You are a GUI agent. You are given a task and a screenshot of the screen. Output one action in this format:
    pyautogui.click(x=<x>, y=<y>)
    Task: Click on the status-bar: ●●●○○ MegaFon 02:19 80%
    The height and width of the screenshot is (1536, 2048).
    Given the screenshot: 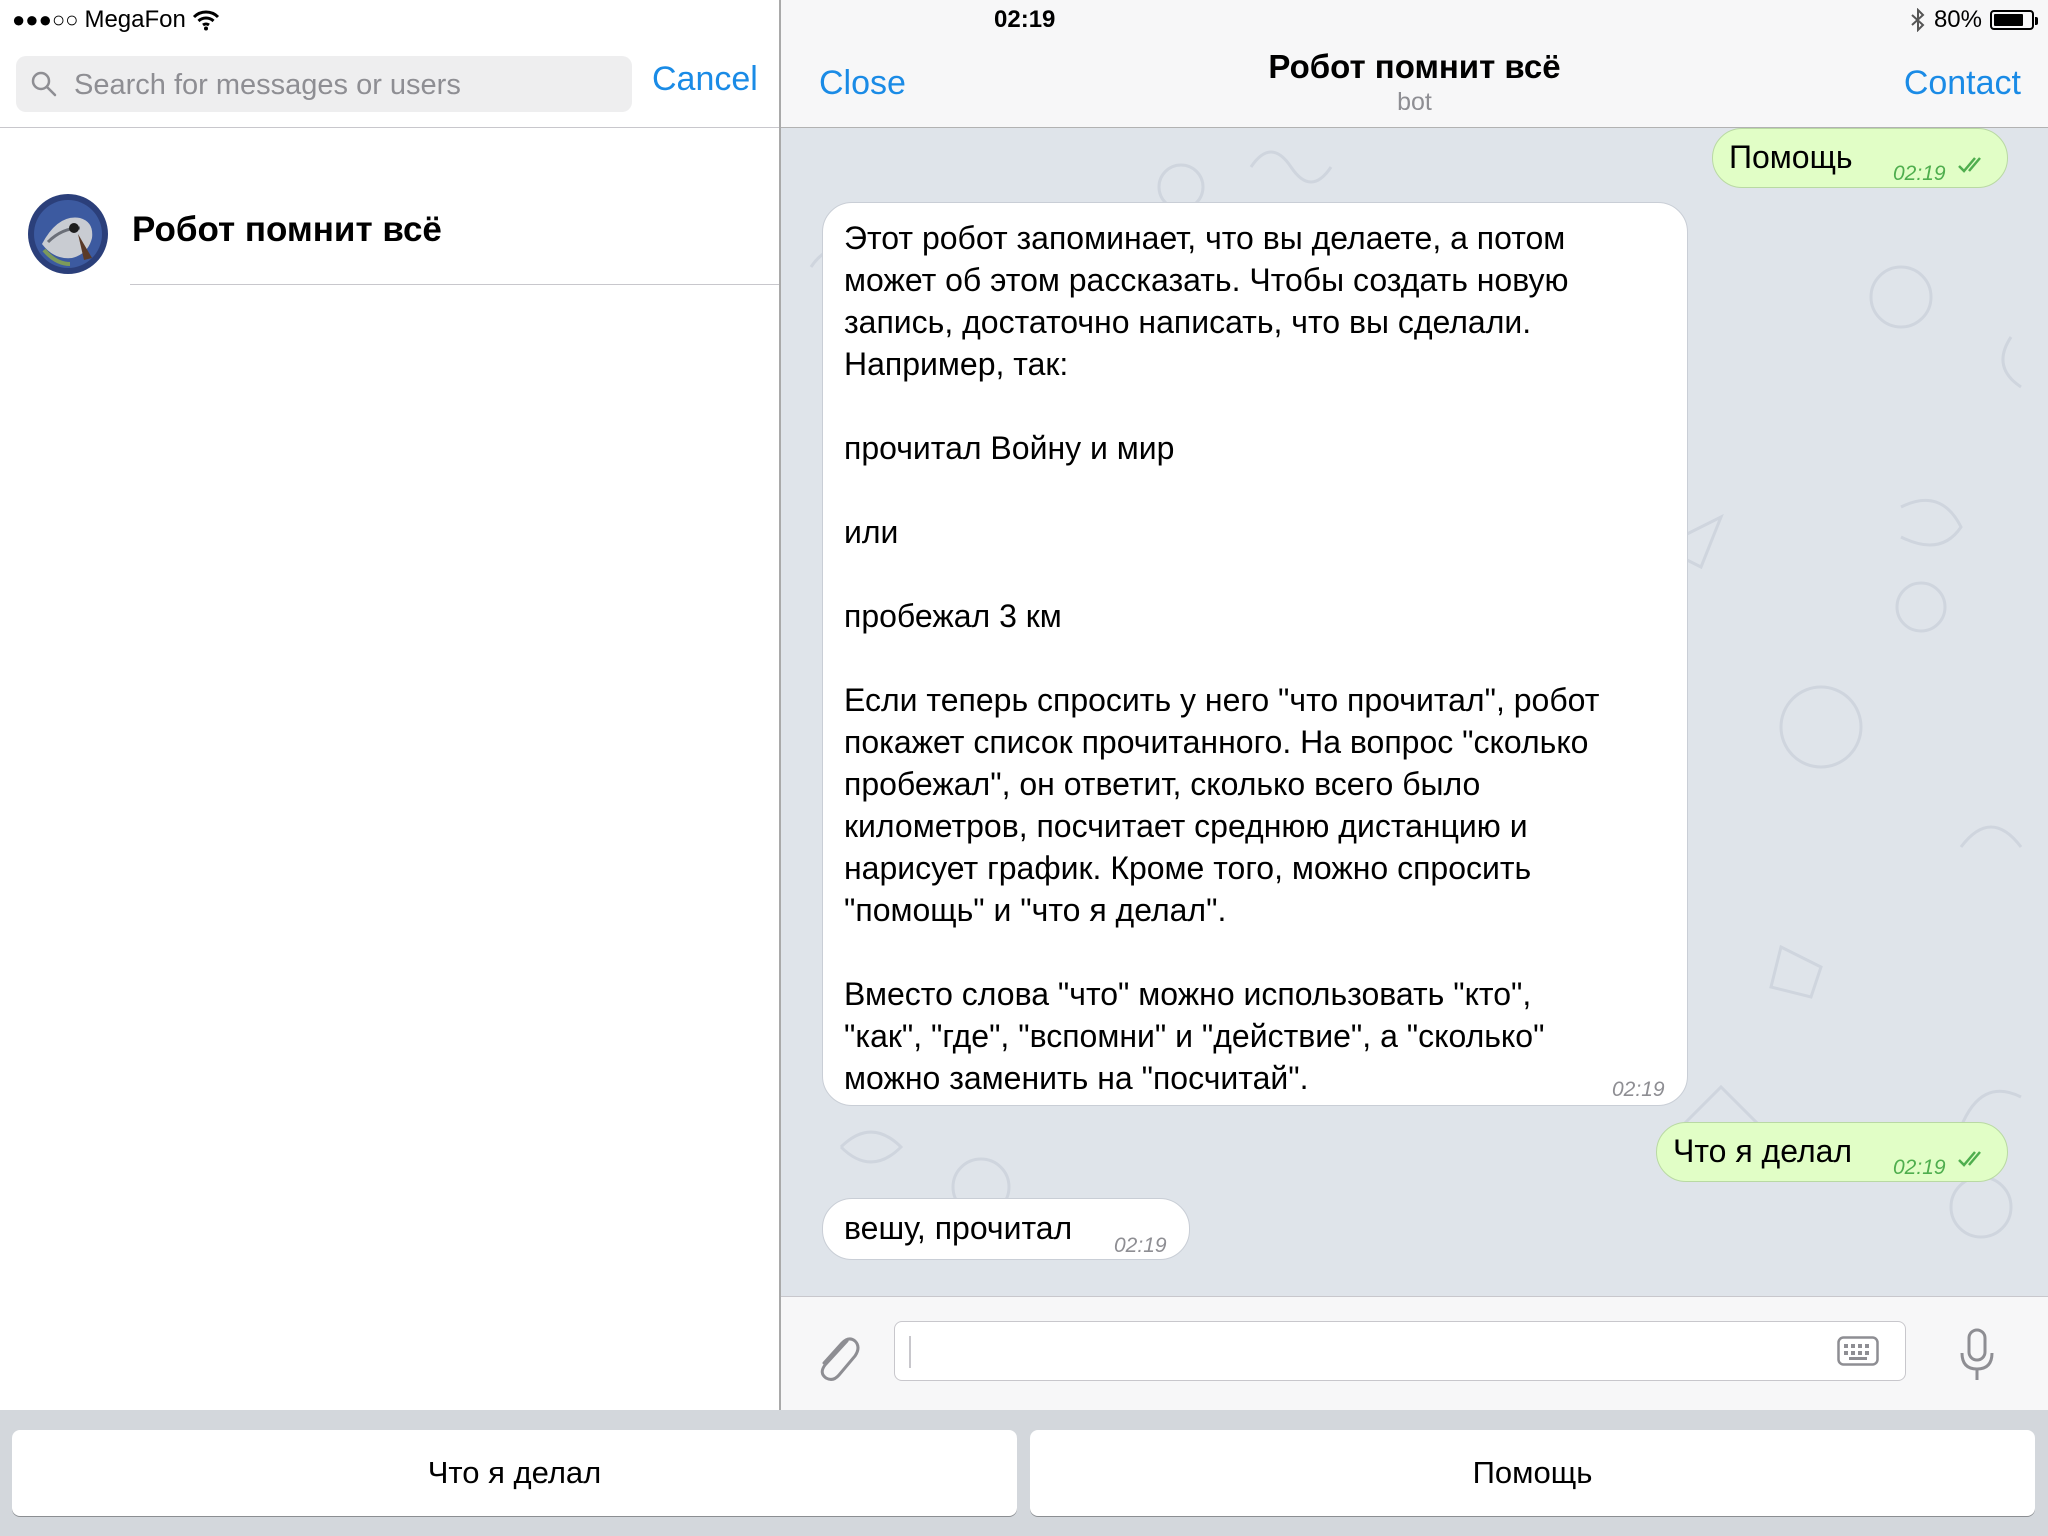 What is the action you would take?
    pyautogui.click(x=1024, y=21)
    